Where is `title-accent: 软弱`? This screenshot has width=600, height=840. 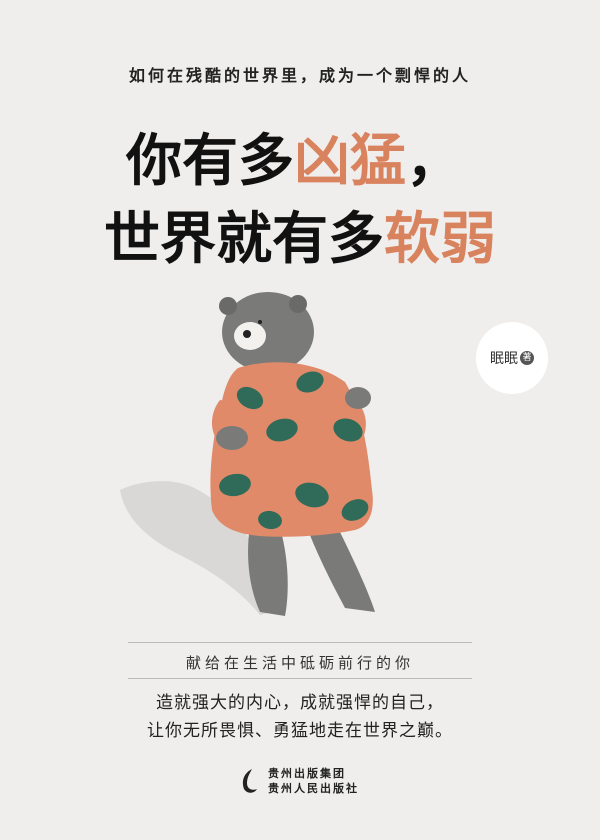 title-accent: 软弱 is located at coordinates (440, 239).